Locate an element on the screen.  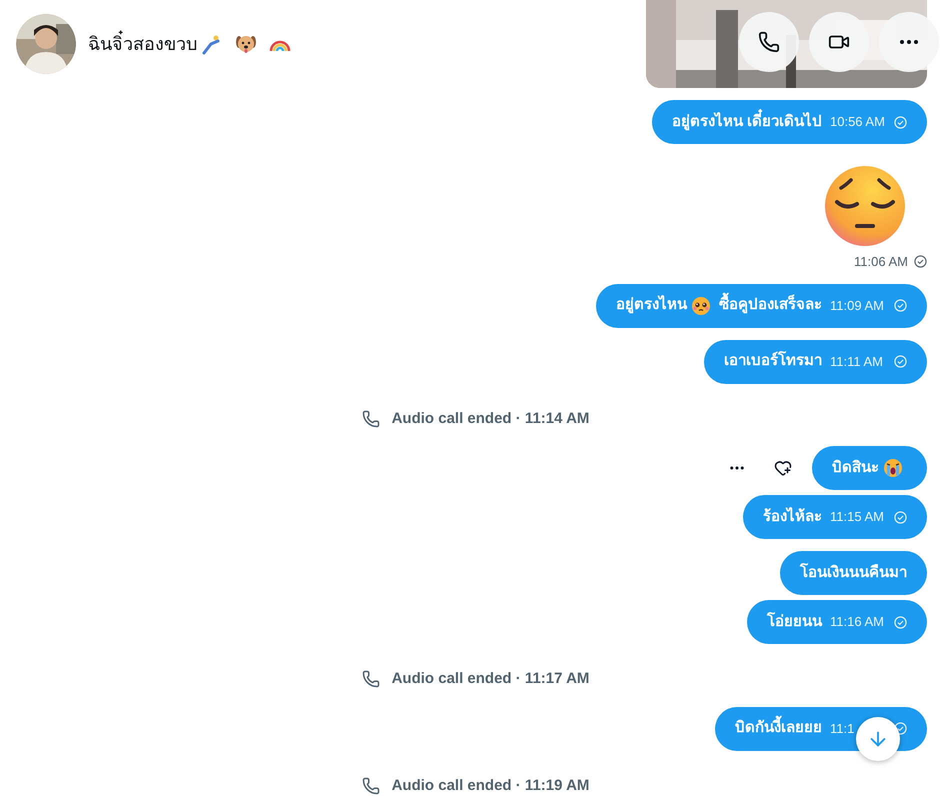
message-time: 11:09 AM is located at coordinates (857, 305).